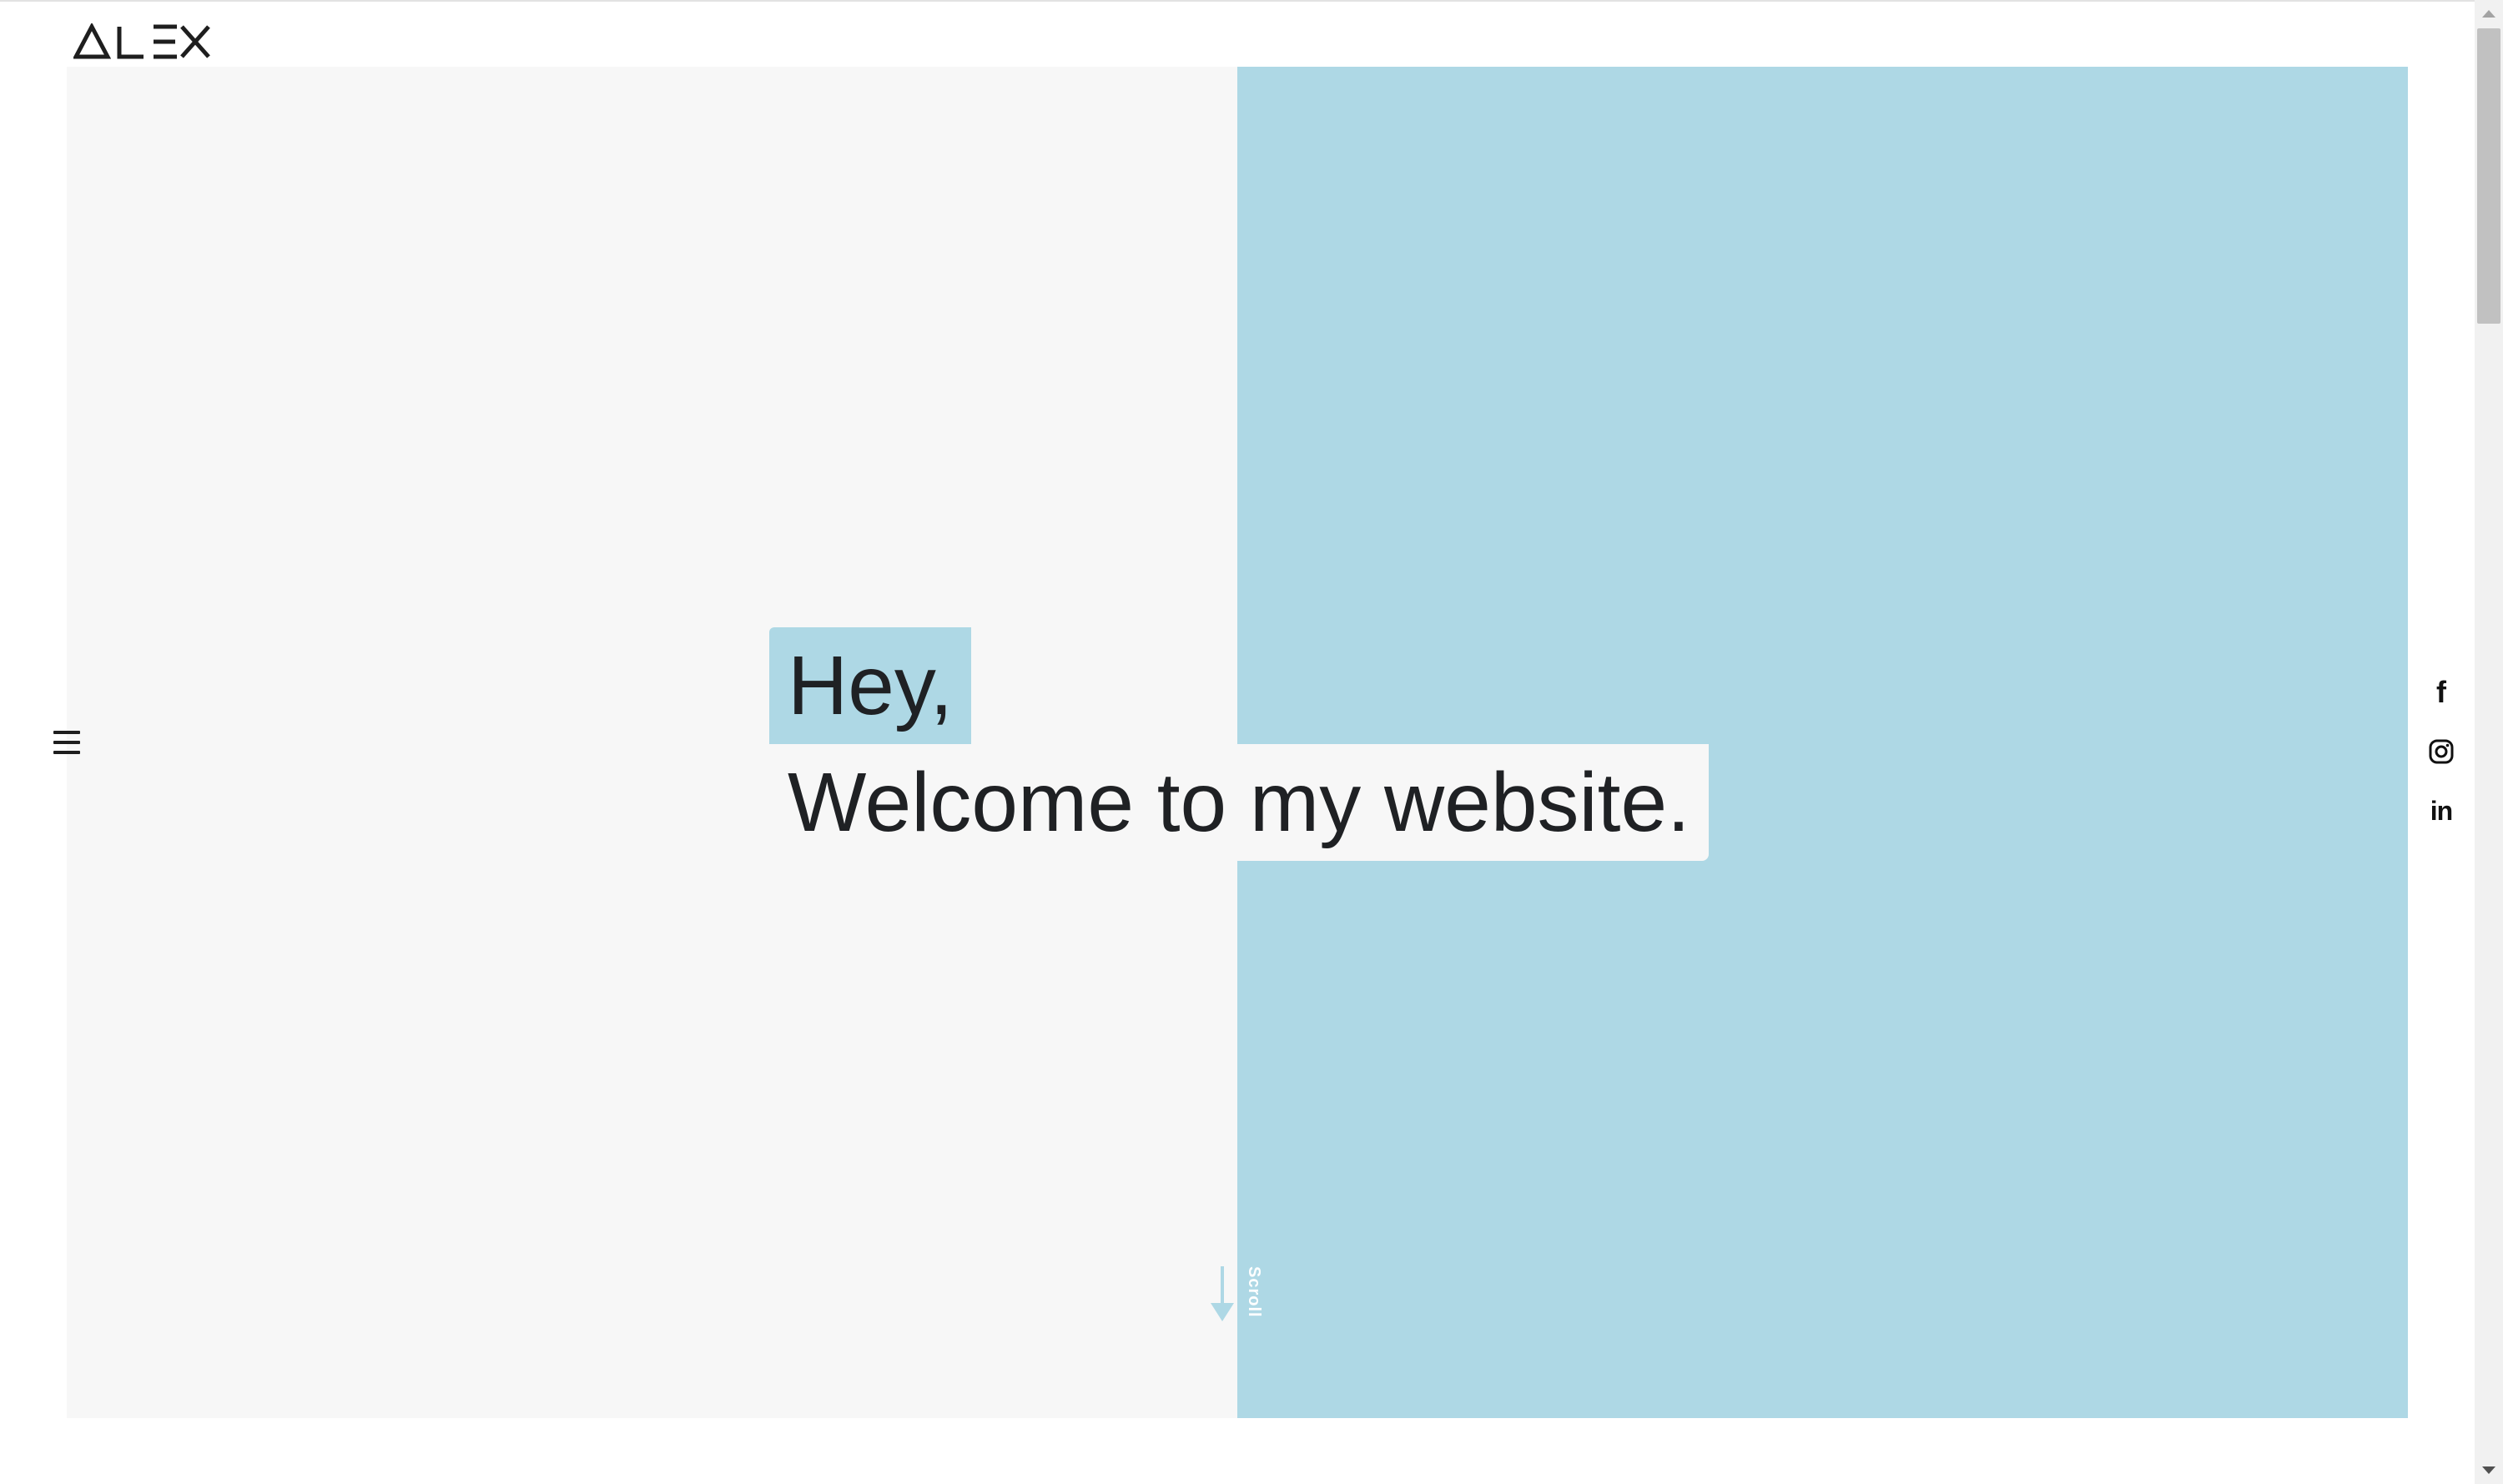 The height and width of the screenshot is (1484, 2503). I want to click on menu-button, so click(67, 743).